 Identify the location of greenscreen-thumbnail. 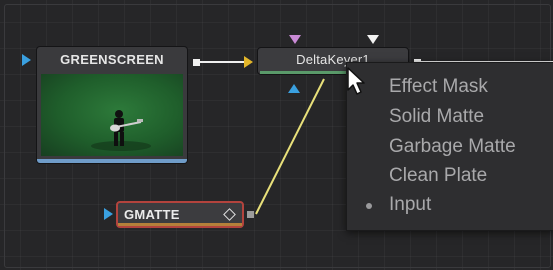
(112, 115).